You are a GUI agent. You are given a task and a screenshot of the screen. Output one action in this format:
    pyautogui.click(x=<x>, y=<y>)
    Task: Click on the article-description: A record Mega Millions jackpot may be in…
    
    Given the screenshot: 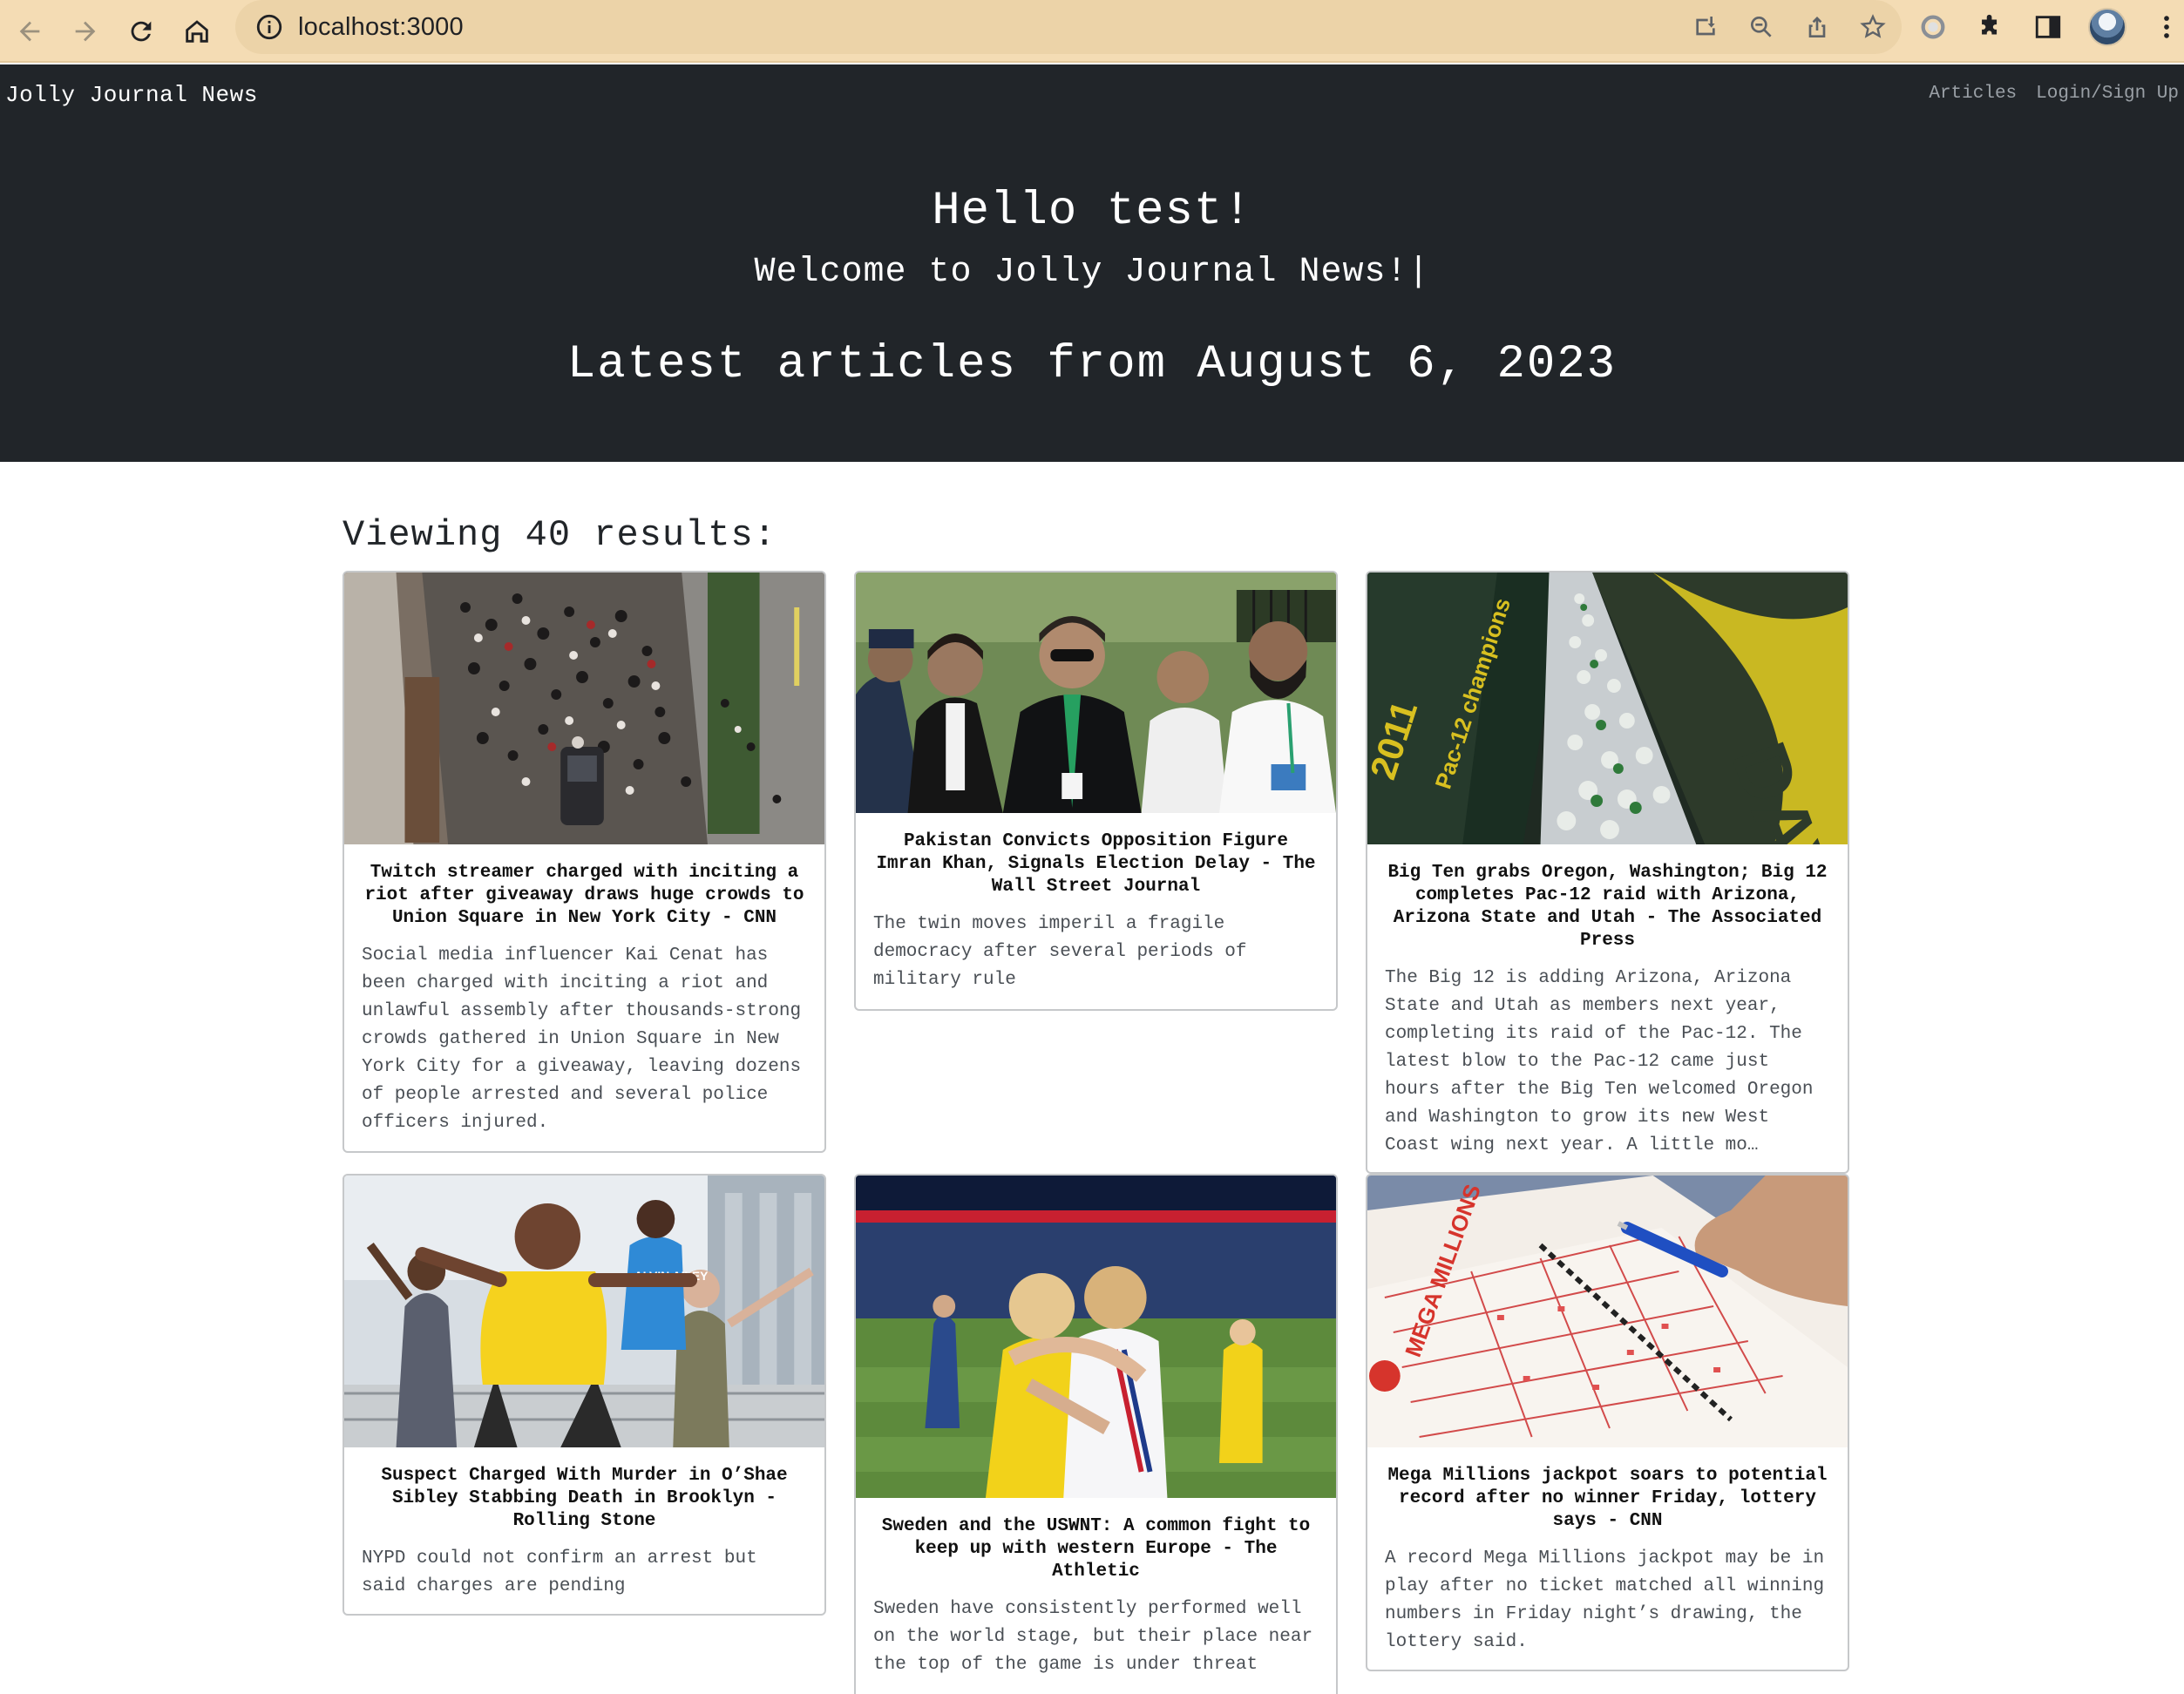 What is the action you would take?
    pyautogui.click(x=1605, y=1600)
    